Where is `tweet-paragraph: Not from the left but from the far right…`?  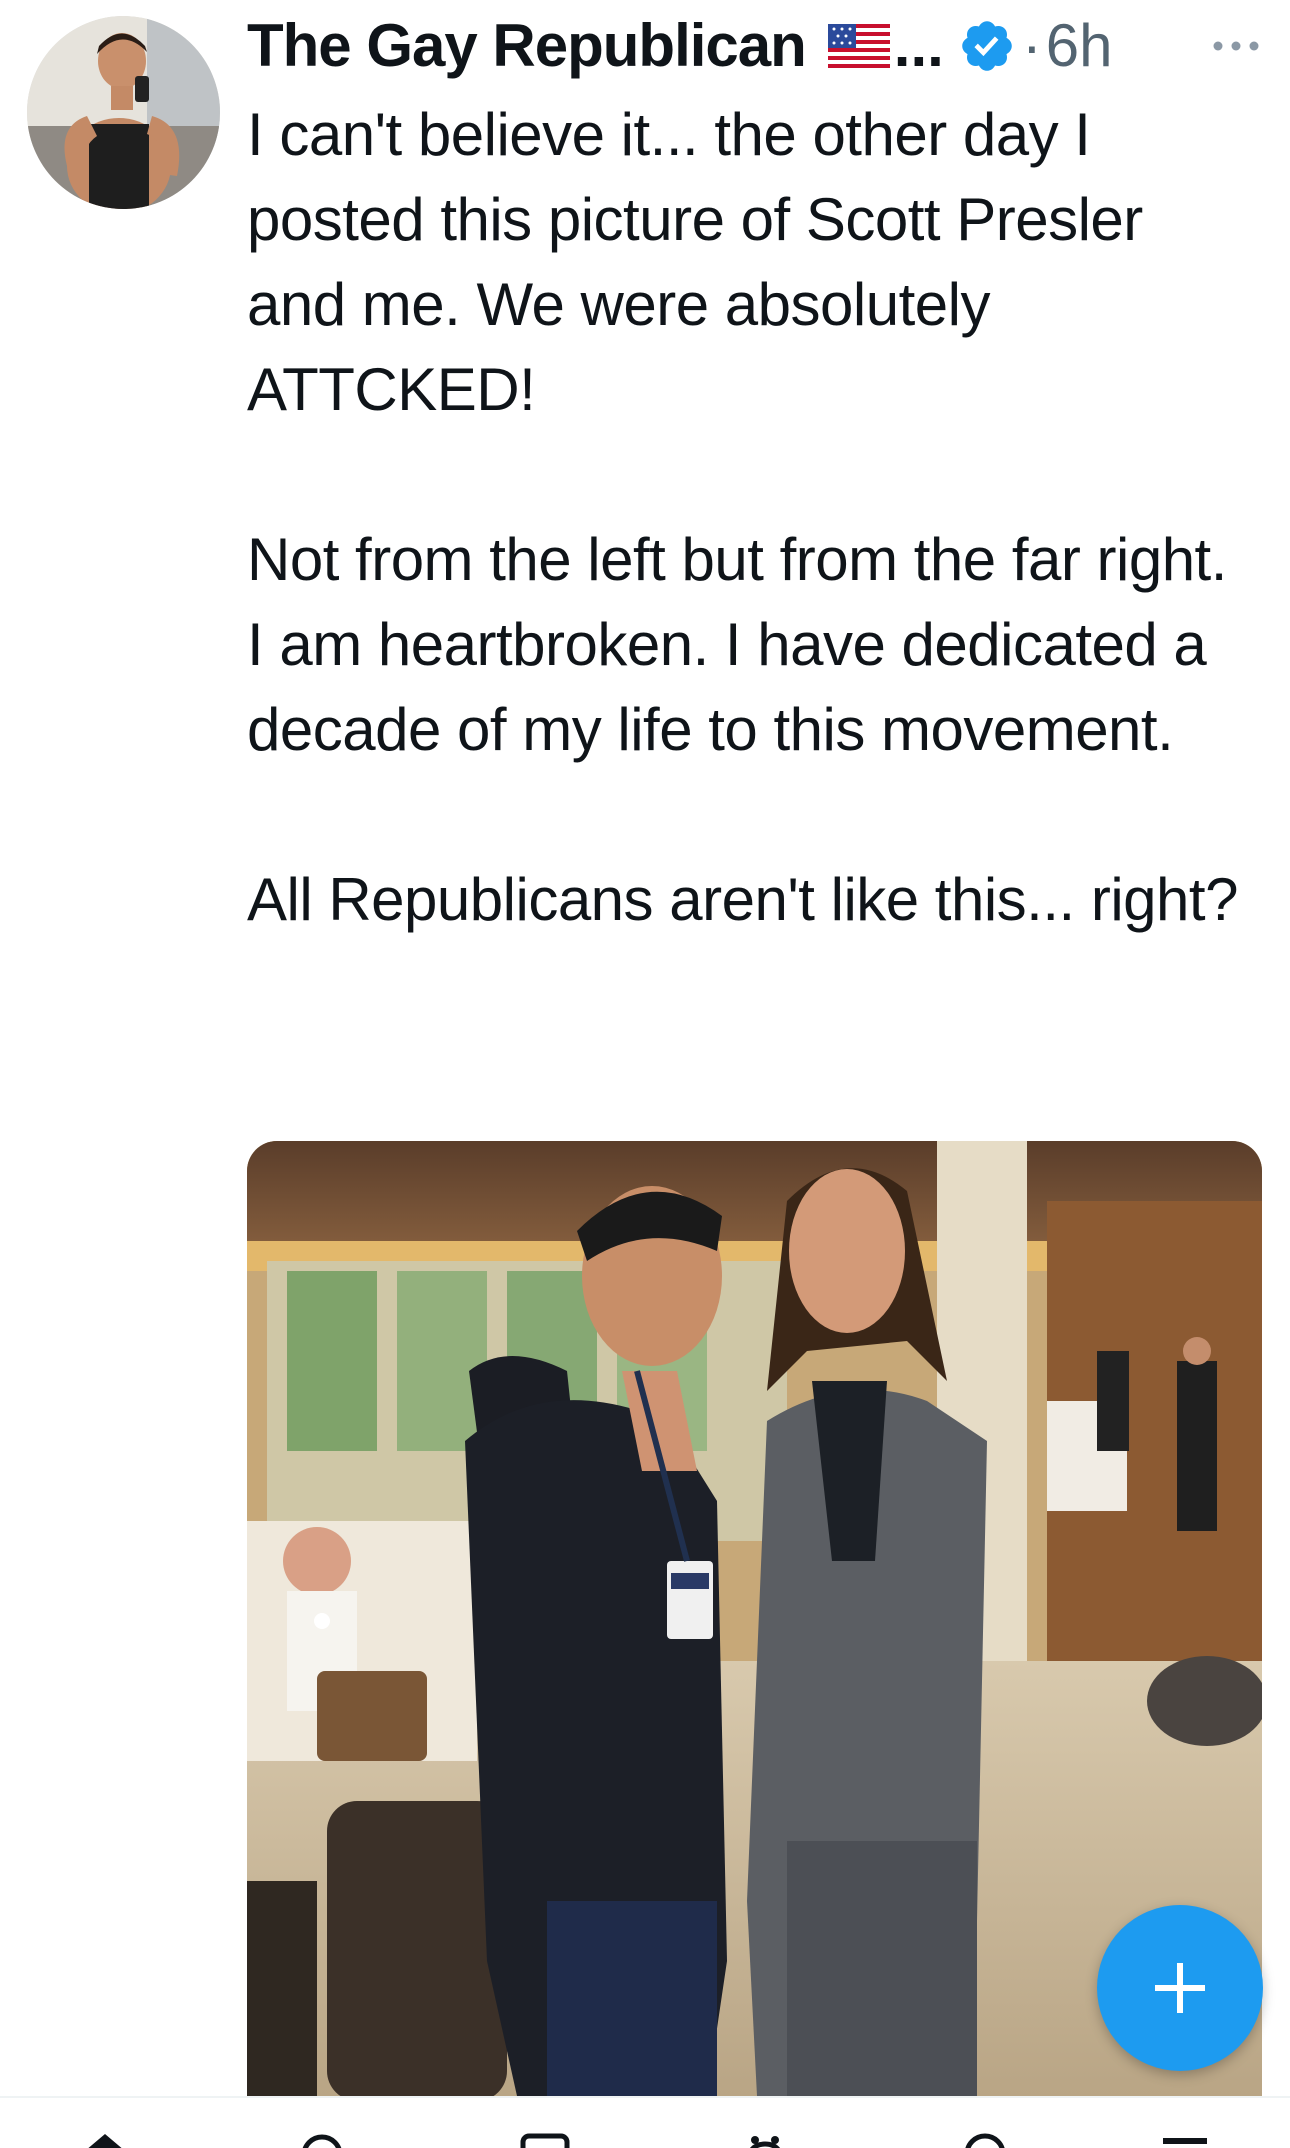 tweet-paragraph: Not from the left but from the far right… is located at coordinates (737, 644).